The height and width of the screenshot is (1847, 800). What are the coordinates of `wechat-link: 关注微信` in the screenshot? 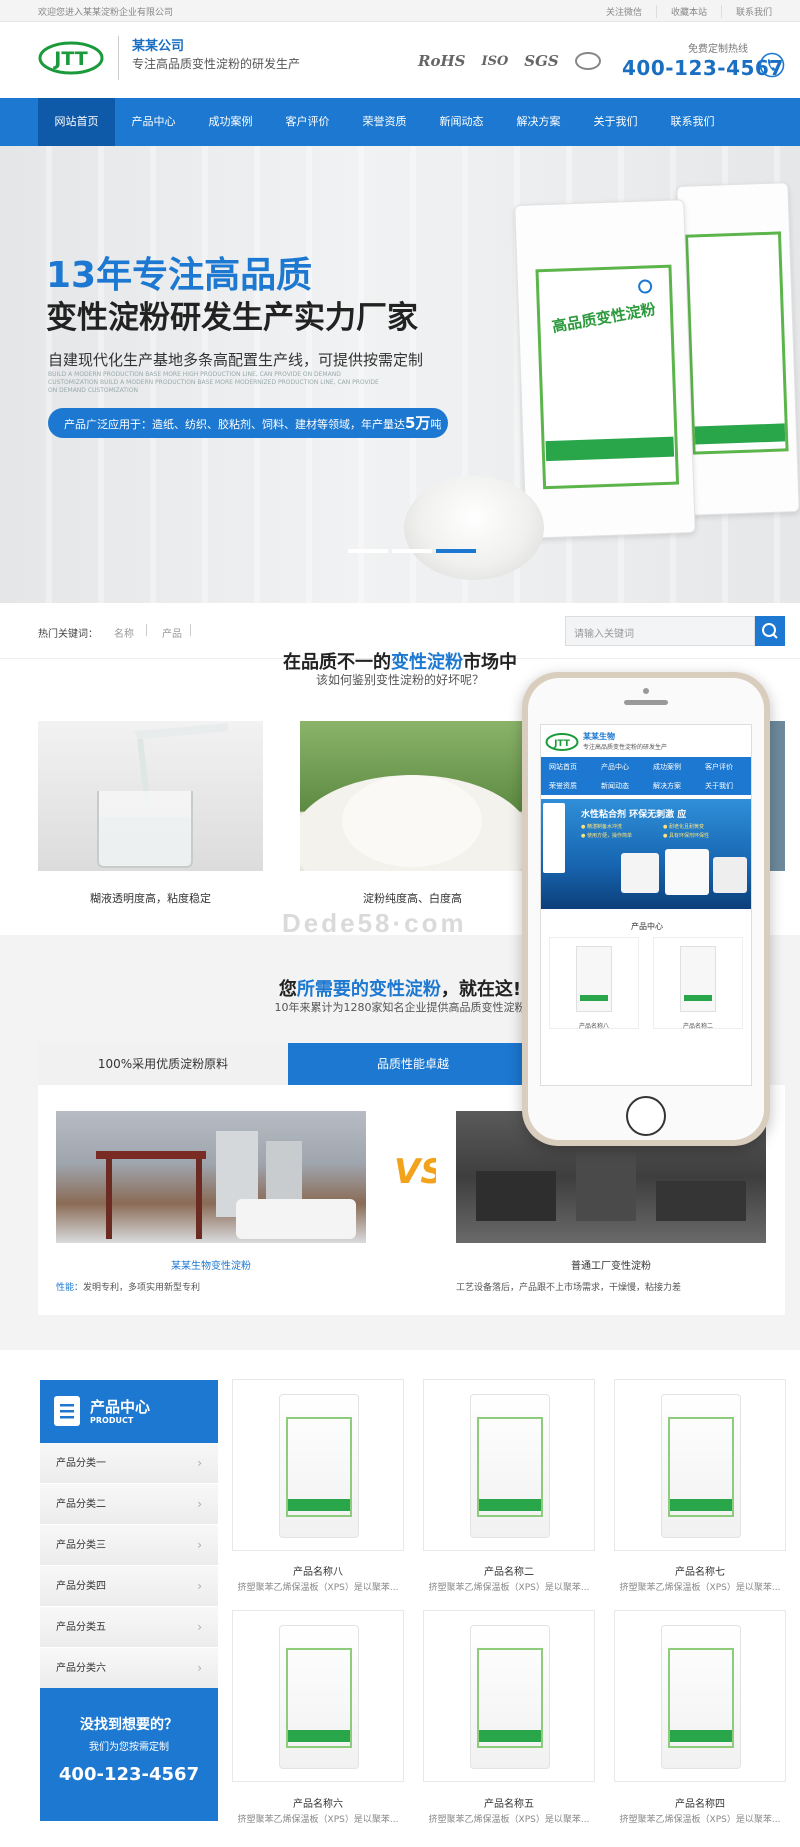 It's located at (624, 11).